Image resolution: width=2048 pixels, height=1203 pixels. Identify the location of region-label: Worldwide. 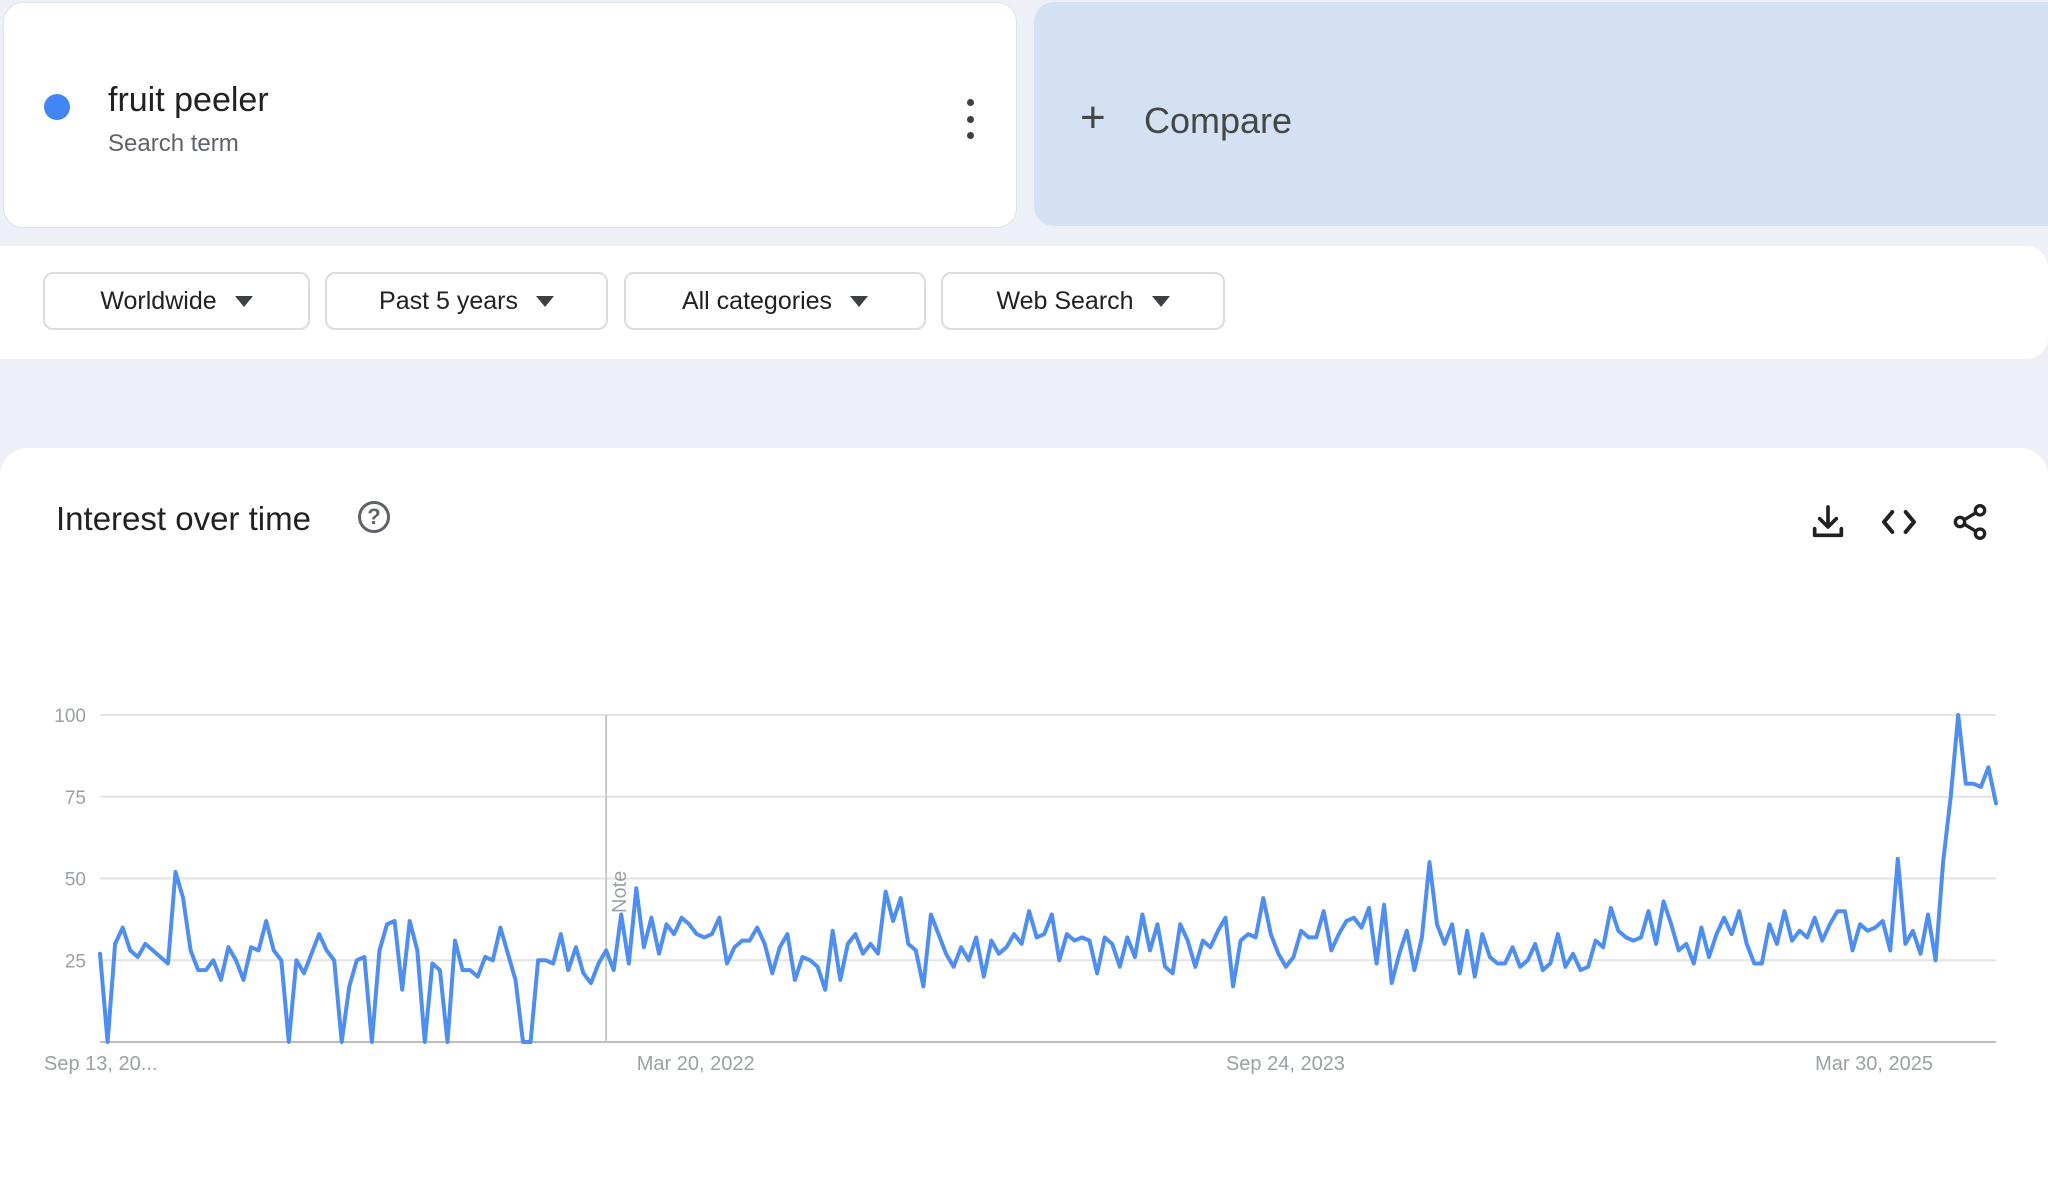
(158, 300).